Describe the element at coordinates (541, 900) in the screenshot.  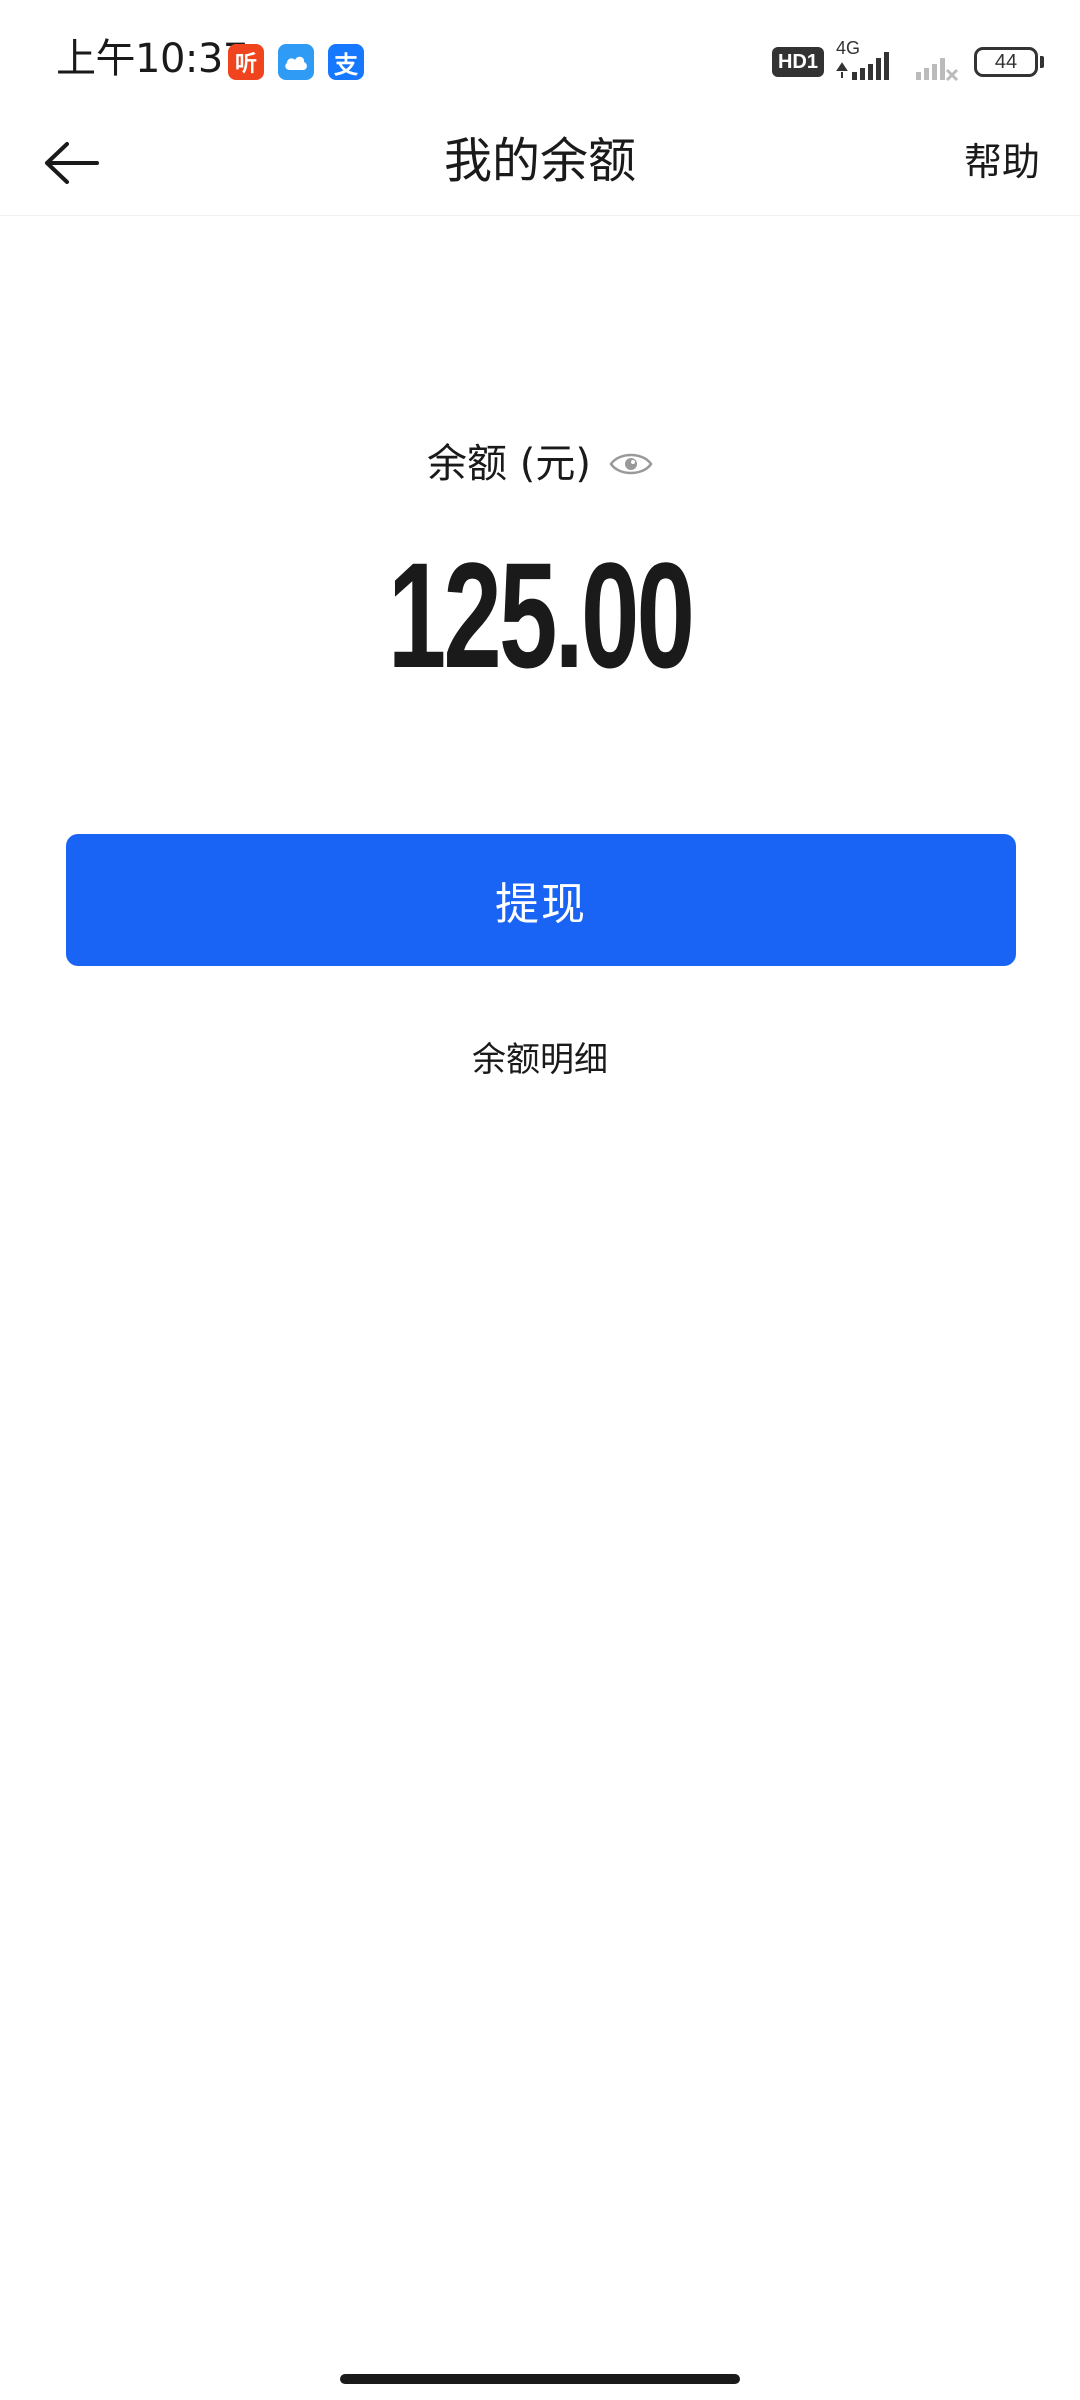
I see `withdraw-button: 提现` at that location.